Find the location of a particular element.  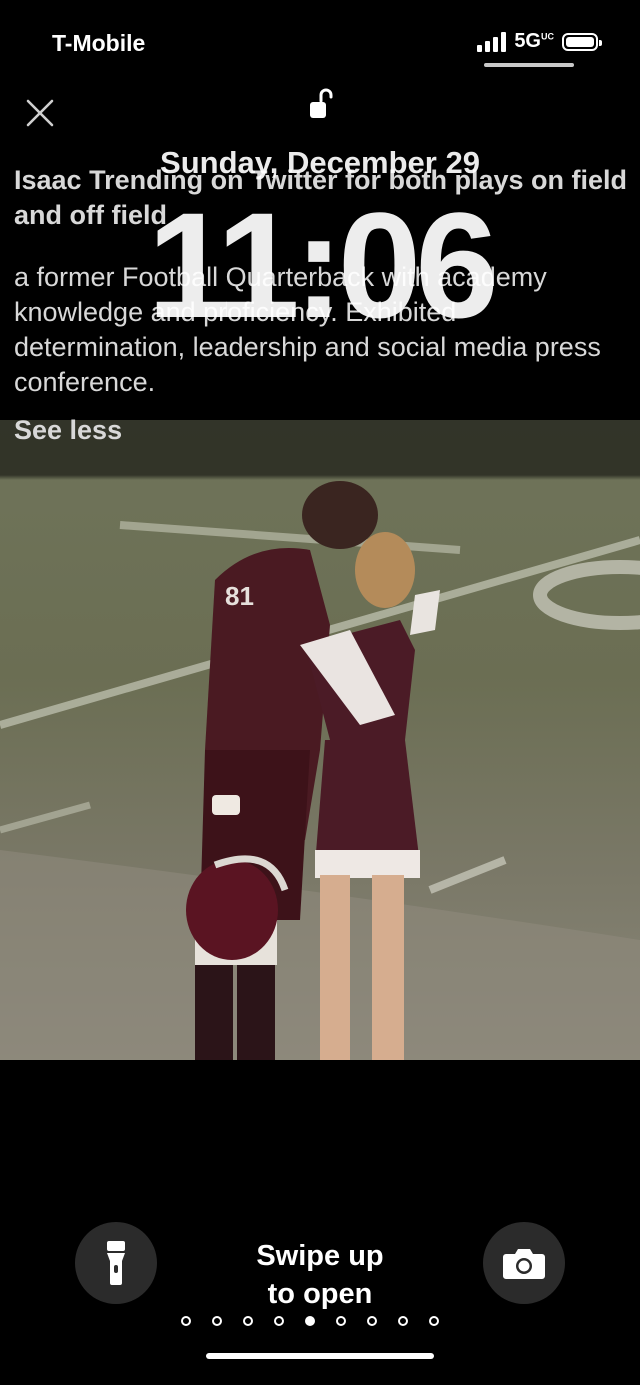

control-center-grabber is located at coordinates (529, 65).